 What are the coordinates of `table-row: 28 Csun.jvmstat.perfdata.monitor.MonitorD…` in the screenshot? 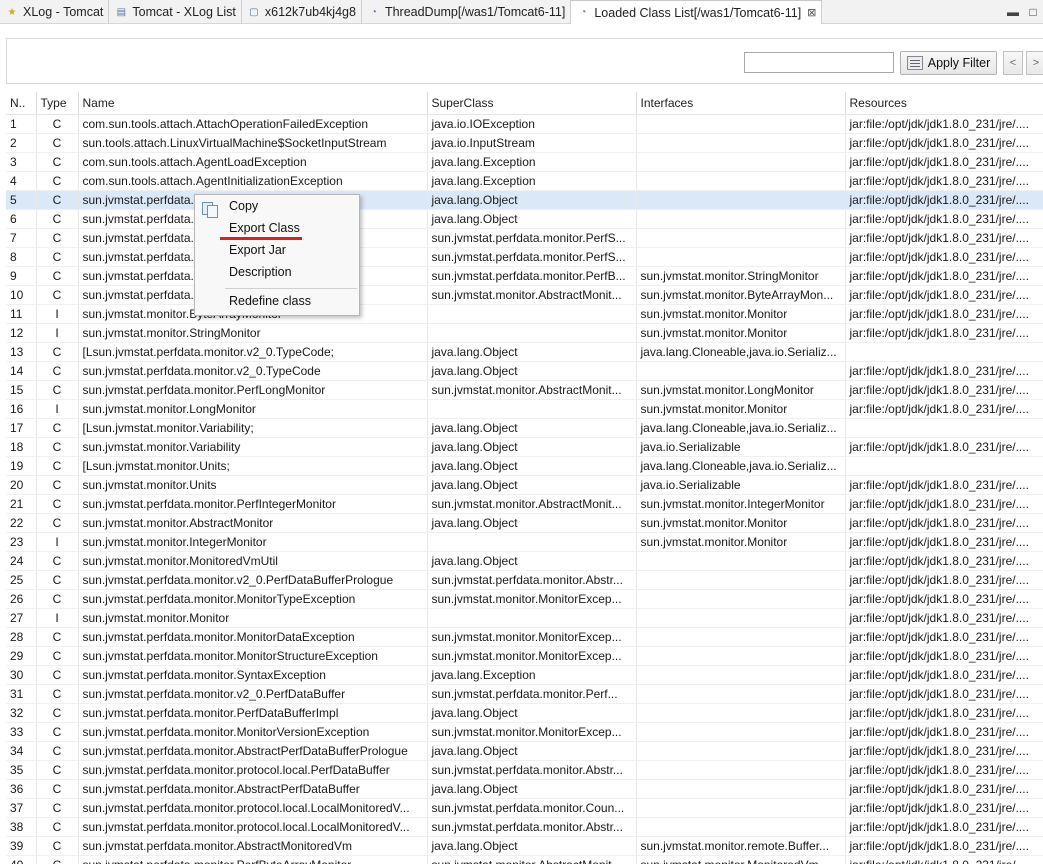 It's located at (524, 637).